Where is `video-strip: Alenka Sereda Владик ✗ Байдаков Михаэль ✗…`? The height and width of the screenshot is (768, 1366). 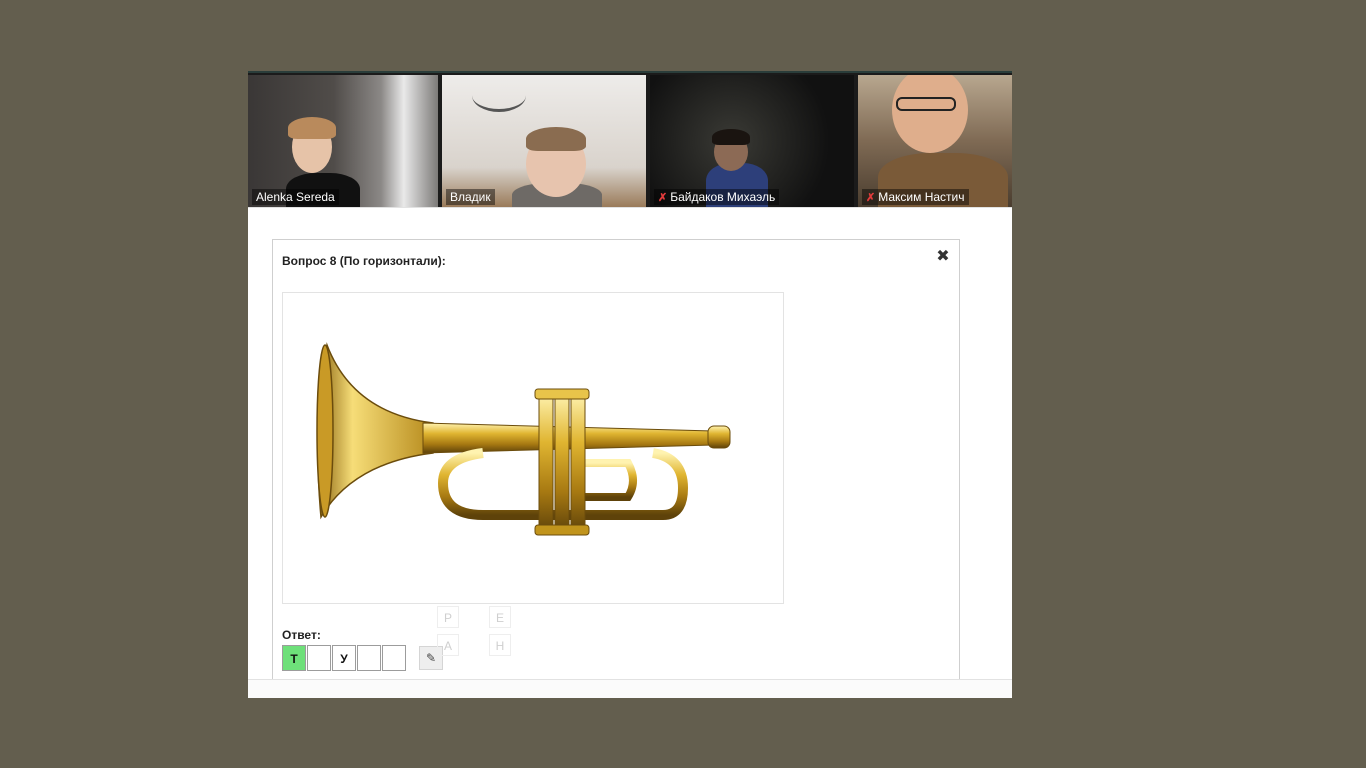
video-strip: Alenka Sereda Владик ✗ Байдаков Михаэль ✗… is located at coordinates (630, 140).